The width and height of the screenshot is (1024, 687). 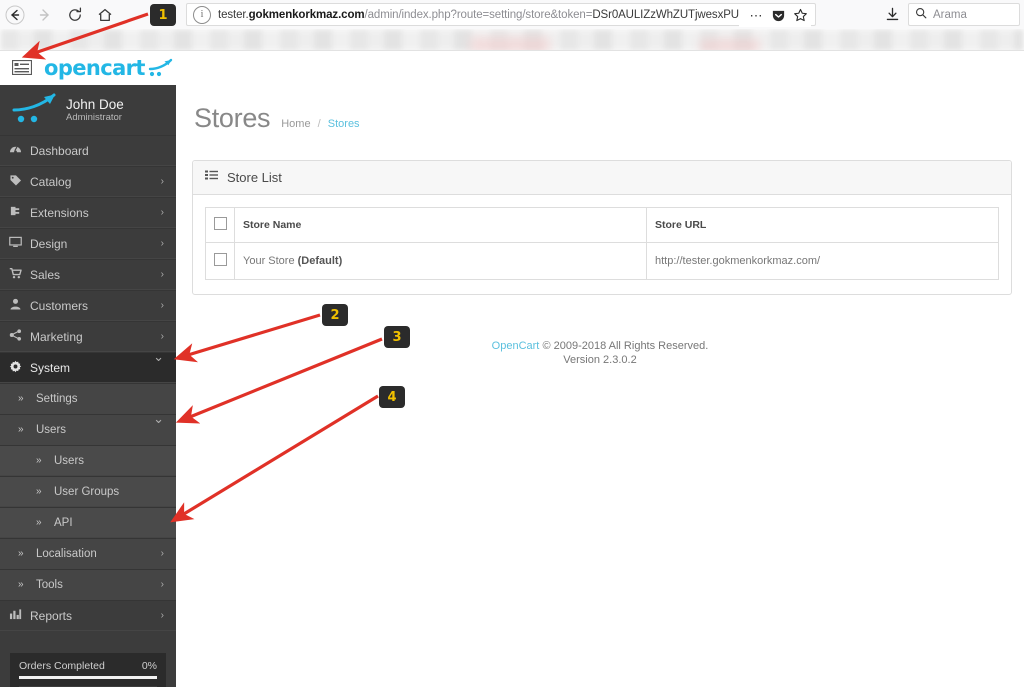 What do you see at coordinates (57, 398) in the screenshot?
I see `sidebar-item-label: Settings` at bounding box center [57, 398].